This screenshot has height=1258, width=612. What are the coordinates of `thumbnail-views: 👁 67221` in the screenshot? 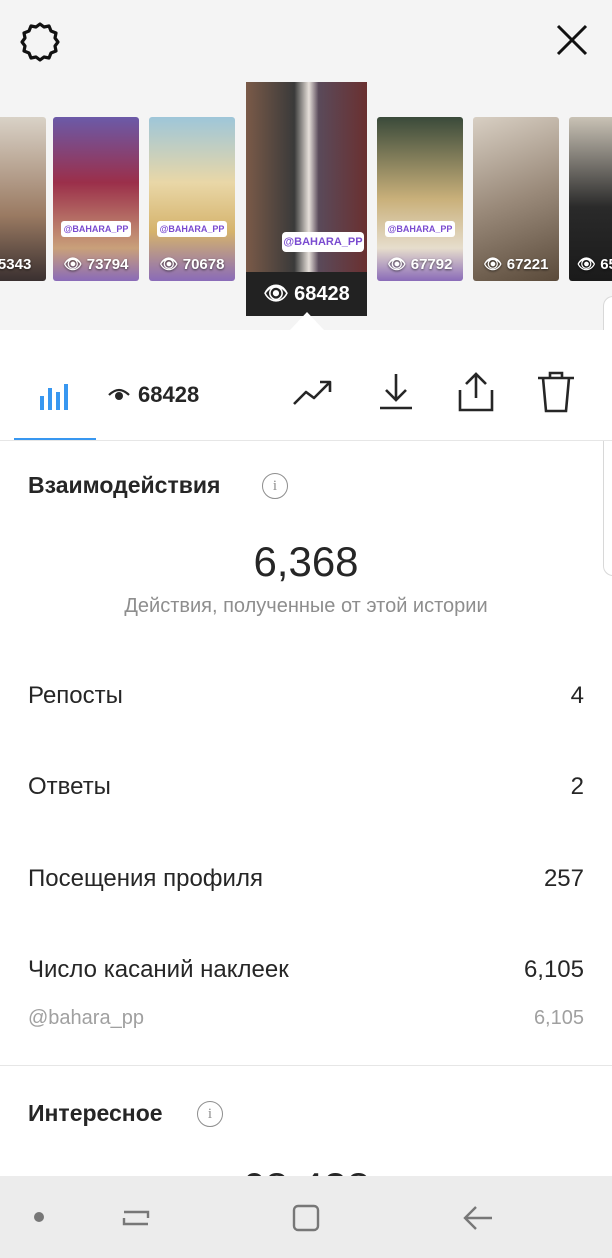 It's located at (516, 264).